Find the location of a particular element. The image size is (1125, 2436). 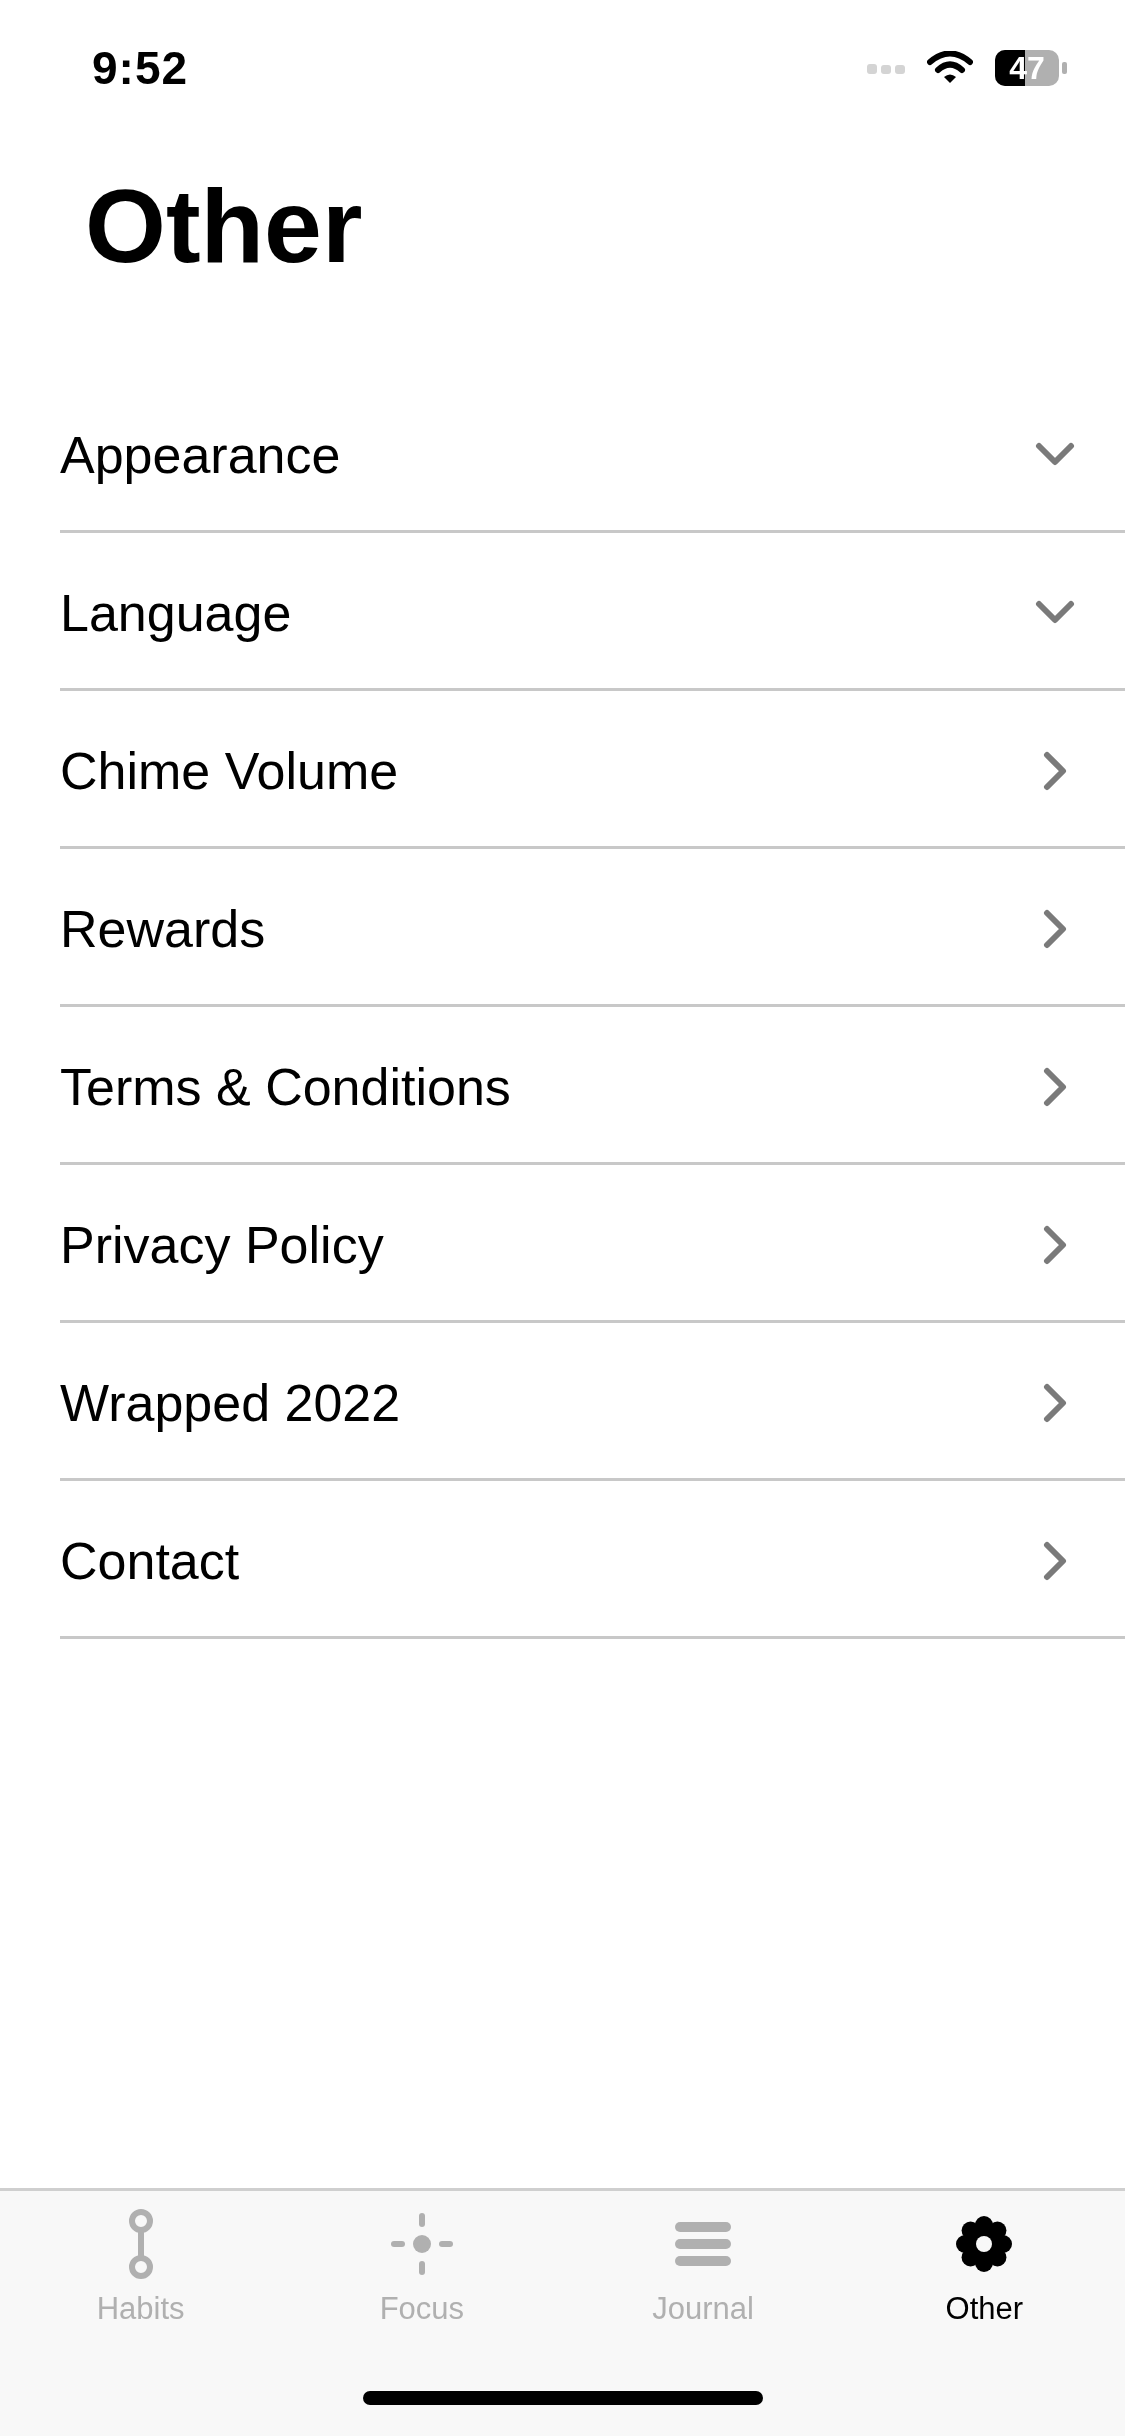

home-indicator is located at coordinates (562, 2398).